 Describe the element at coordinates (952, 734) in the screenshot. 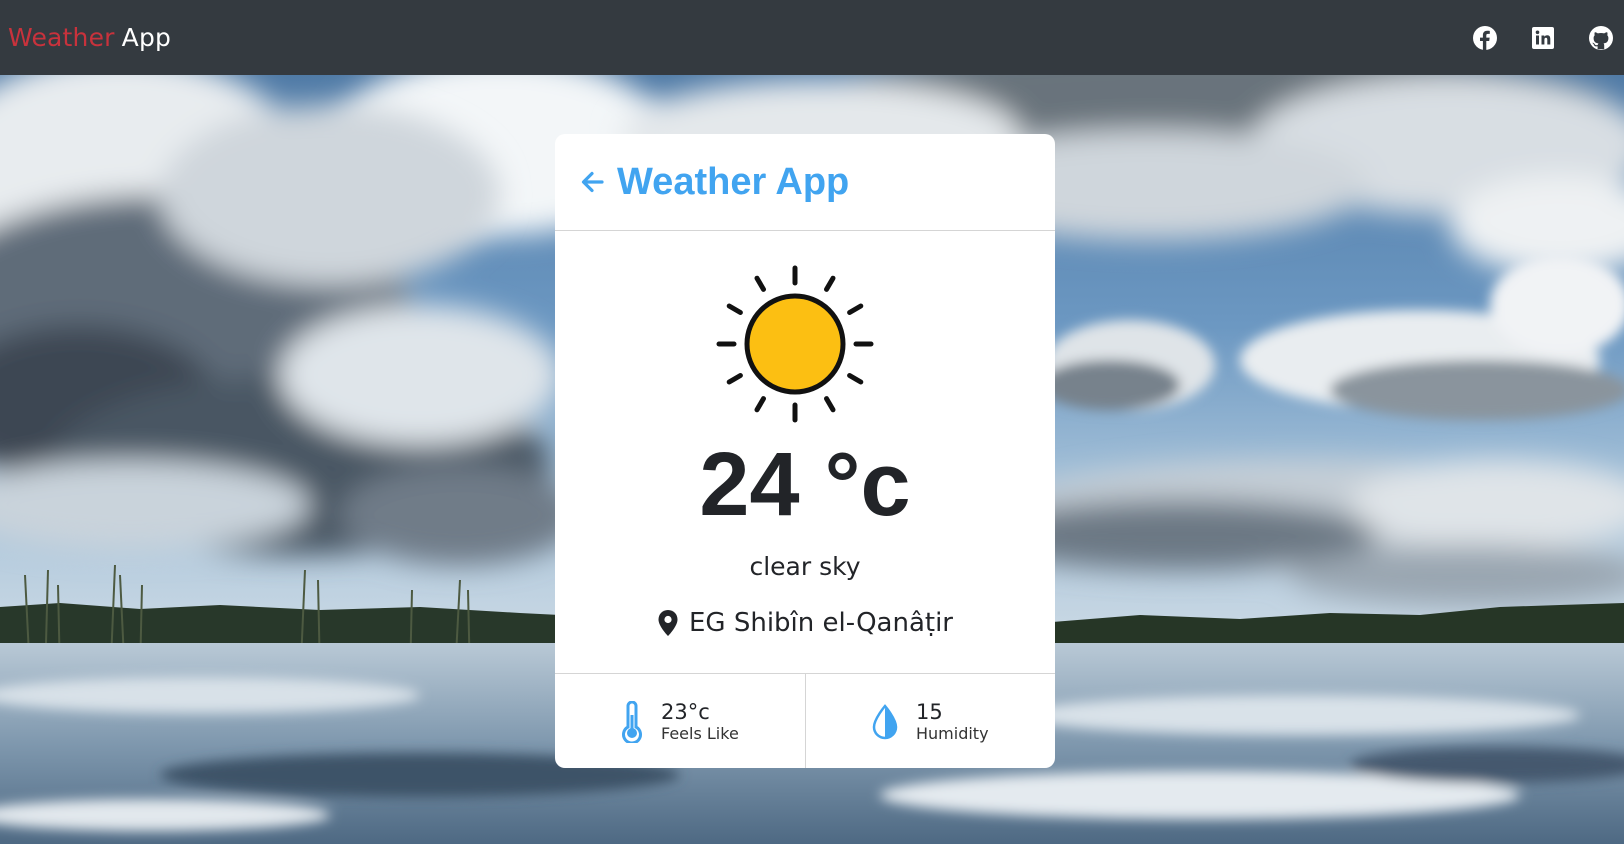

I see `humidity-label: Humidity` at that location.